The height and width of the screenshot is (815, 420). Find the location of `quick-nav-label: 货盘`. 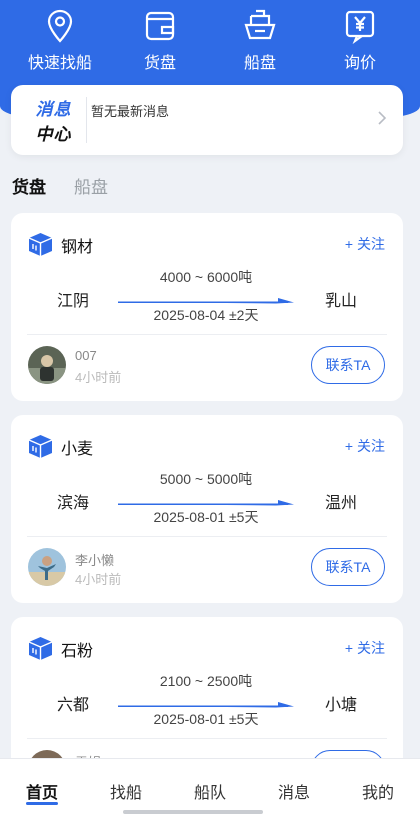

quick-nav-label: 货盘 is located at coordinates (159, 63).